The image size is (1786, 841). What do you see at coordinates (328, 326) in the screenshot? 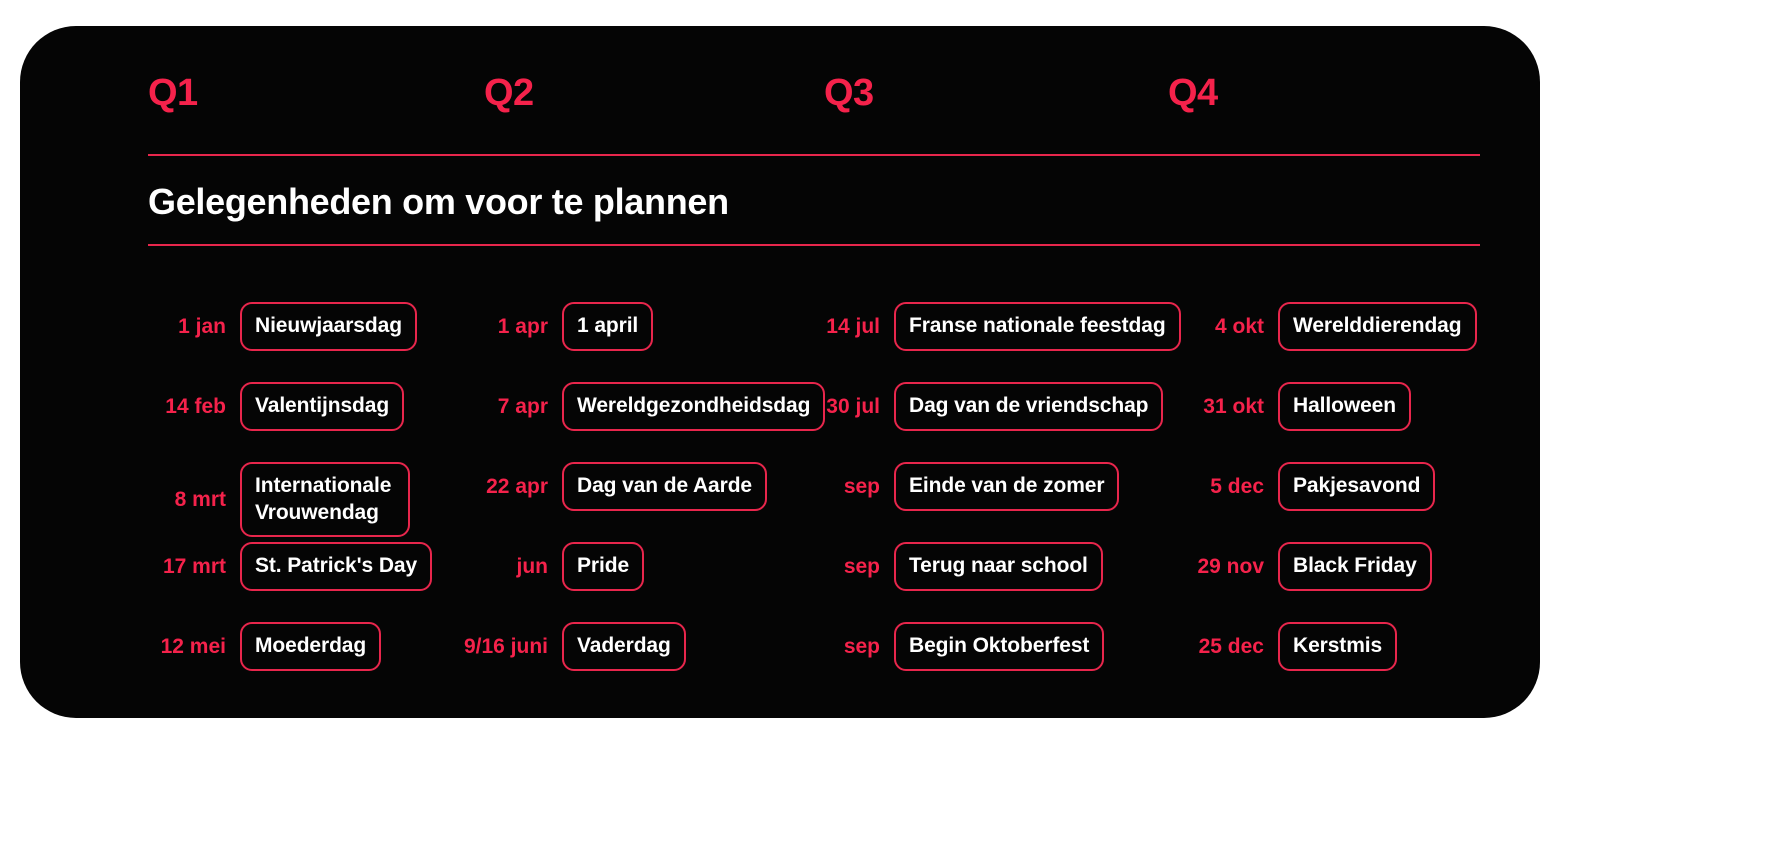
I see `occasion-pill: Nieuwjaarsdag` at bounding box center [328, 326].